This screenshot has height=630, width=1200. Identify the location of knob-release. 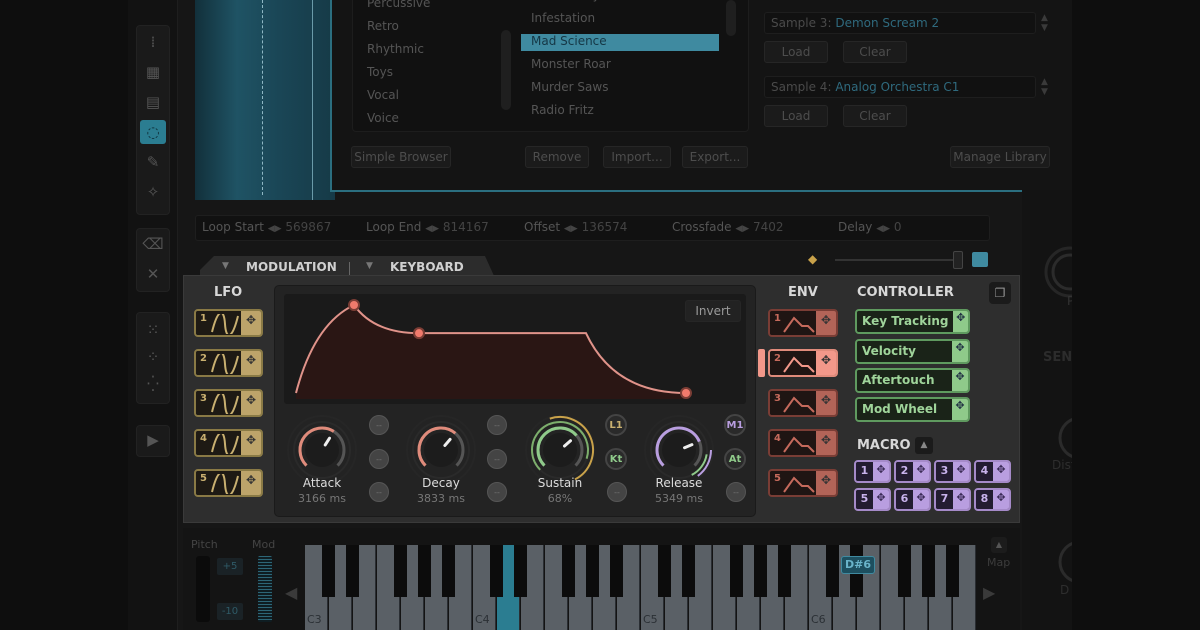
(679, 450).